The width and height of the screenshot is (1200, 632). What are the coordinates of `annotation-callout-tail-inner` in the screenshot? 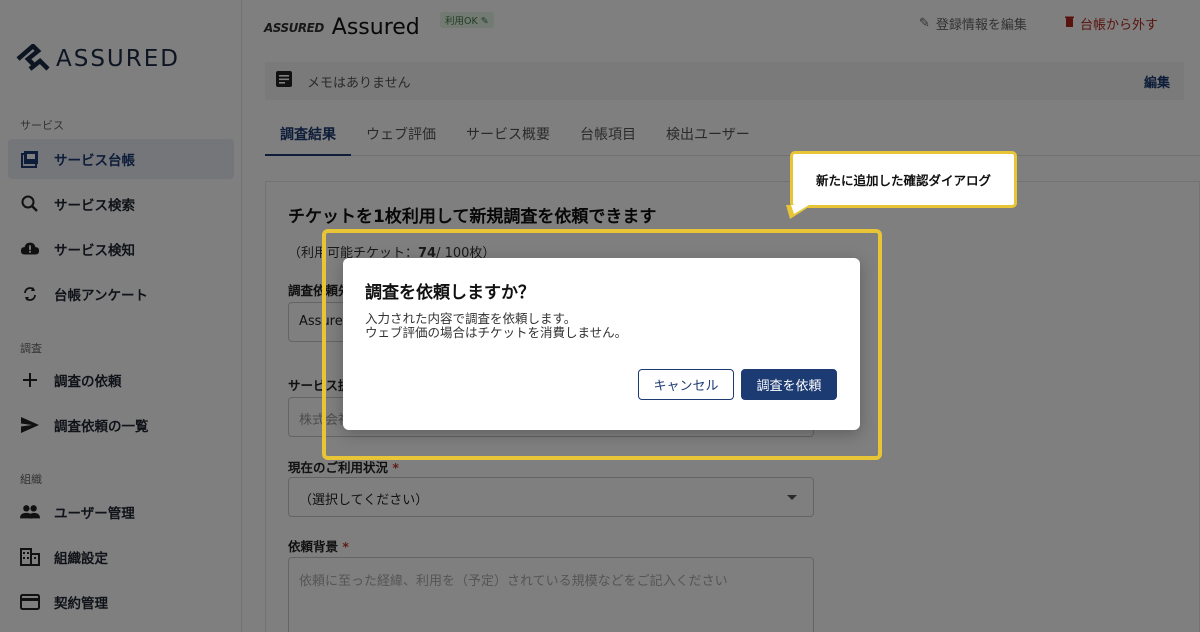 It's located at (800, 209).